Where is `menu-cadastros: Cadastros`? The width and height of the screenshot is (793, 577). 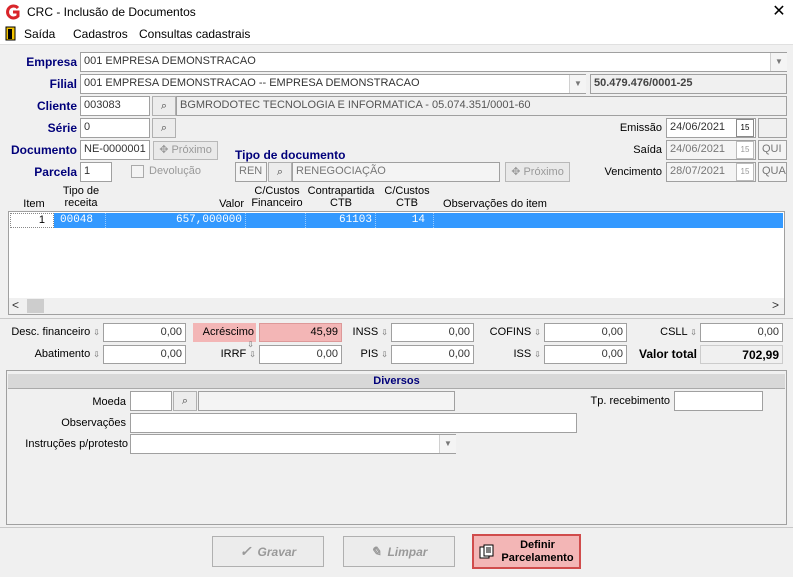
menu-cadastros: Cadastros is located at coordinates (100, 34).